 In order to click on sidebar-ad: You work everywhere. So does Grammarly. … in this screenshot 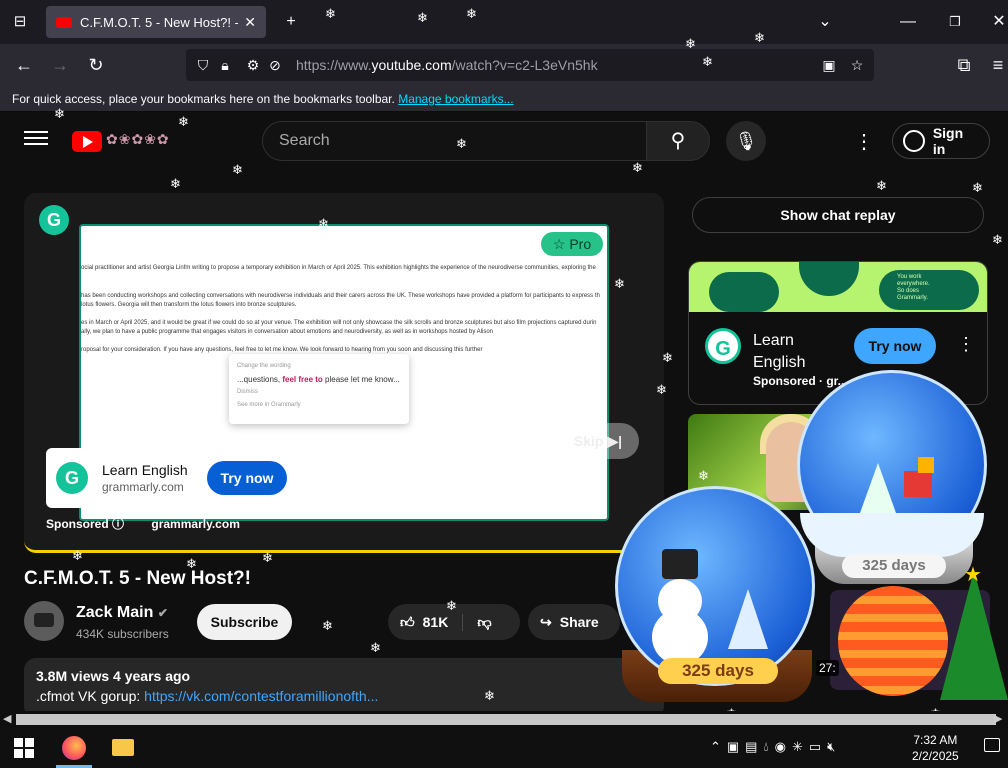, I will do `click(838, 333)`.